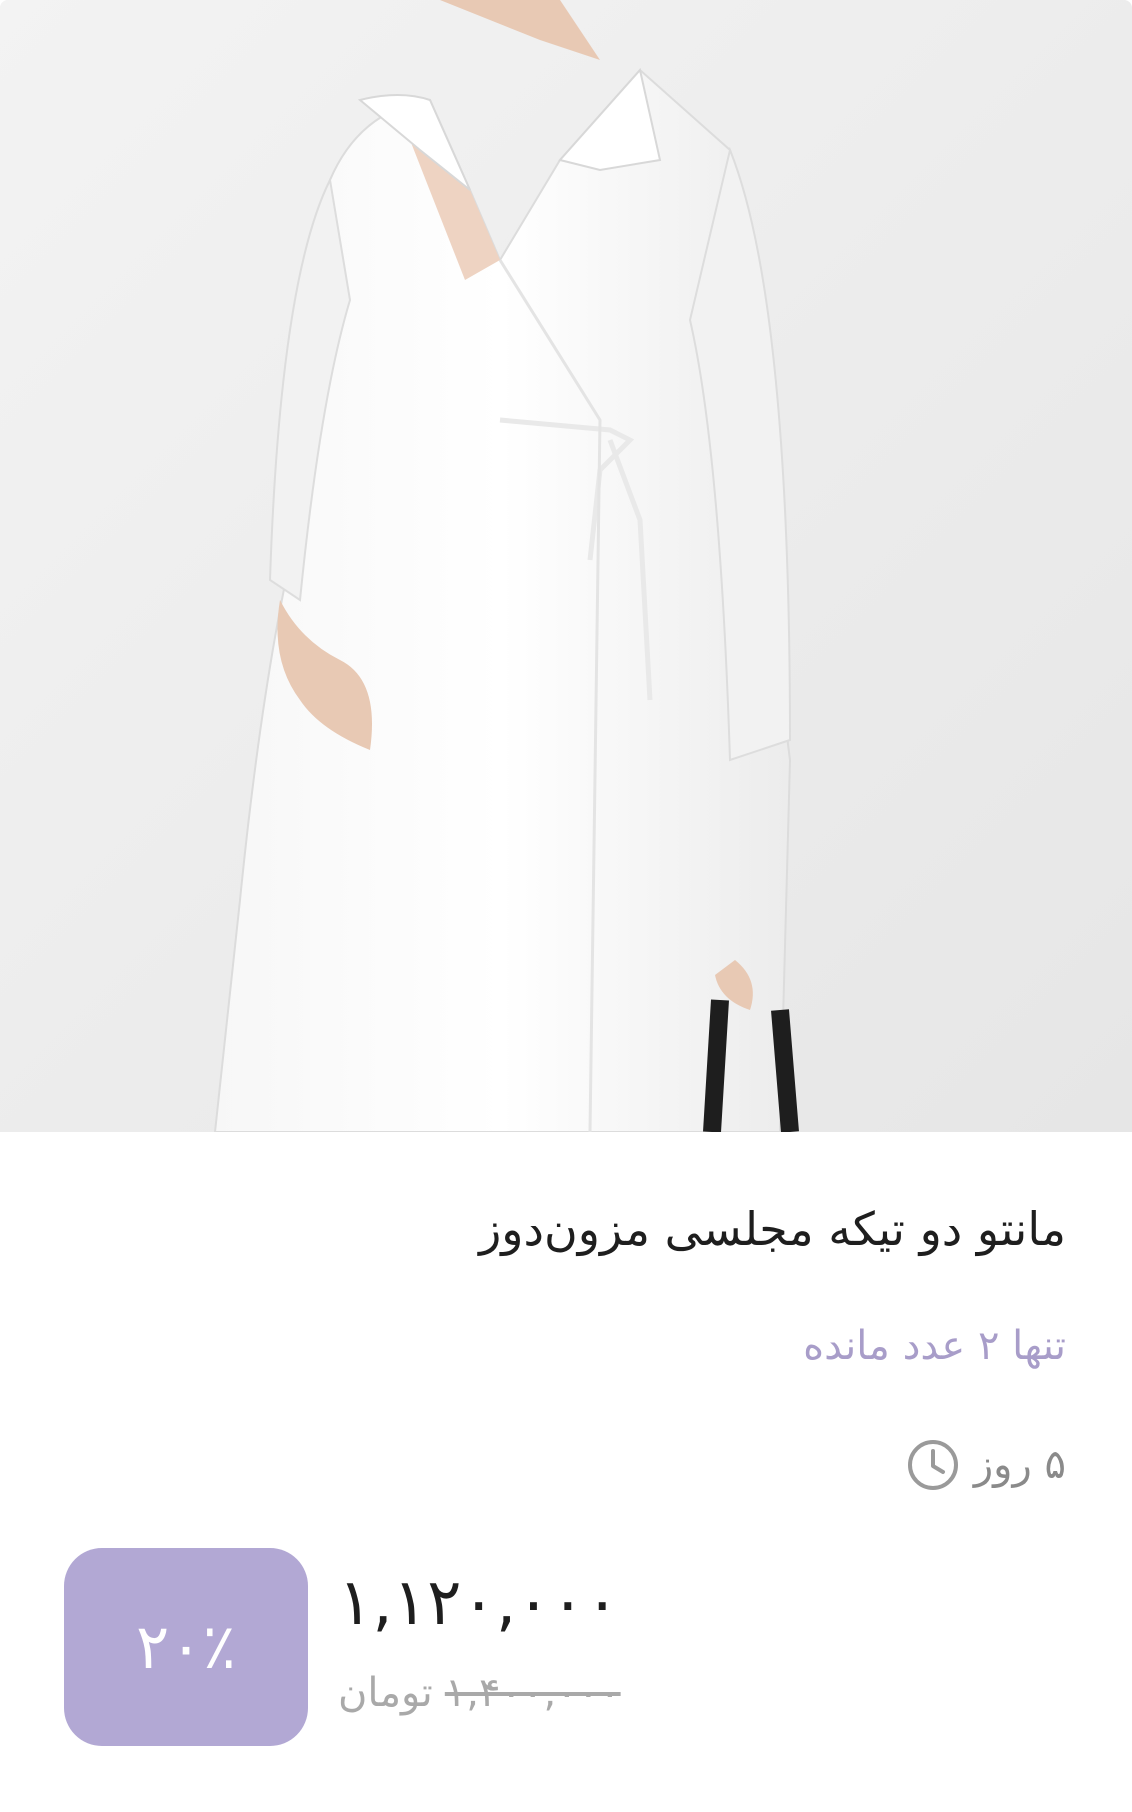  I want to click on discount-badge: ۲۰٪, so click(186, 1647).